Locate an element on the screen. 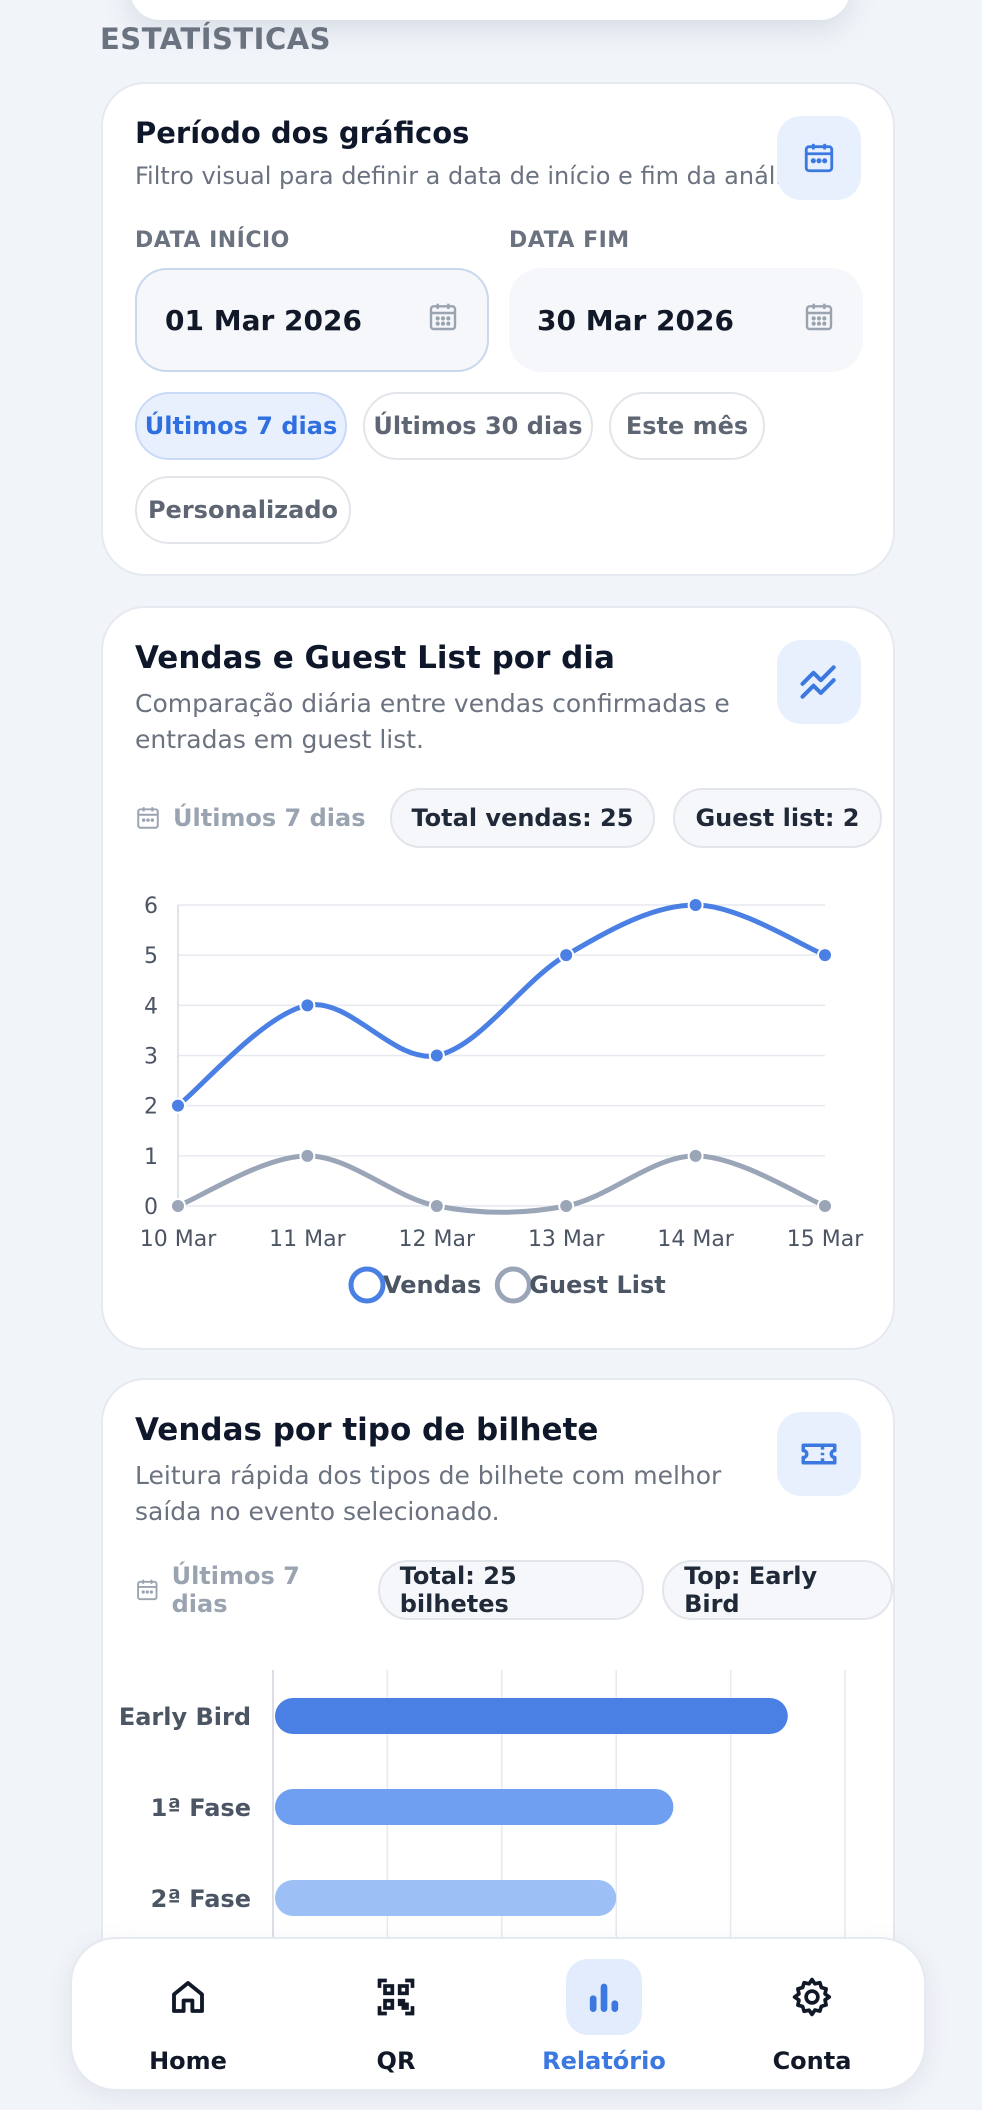 Image resolution: width=982 pixels, height=2110 pixels. ticket-icon is located at coordinates (819, 1454).